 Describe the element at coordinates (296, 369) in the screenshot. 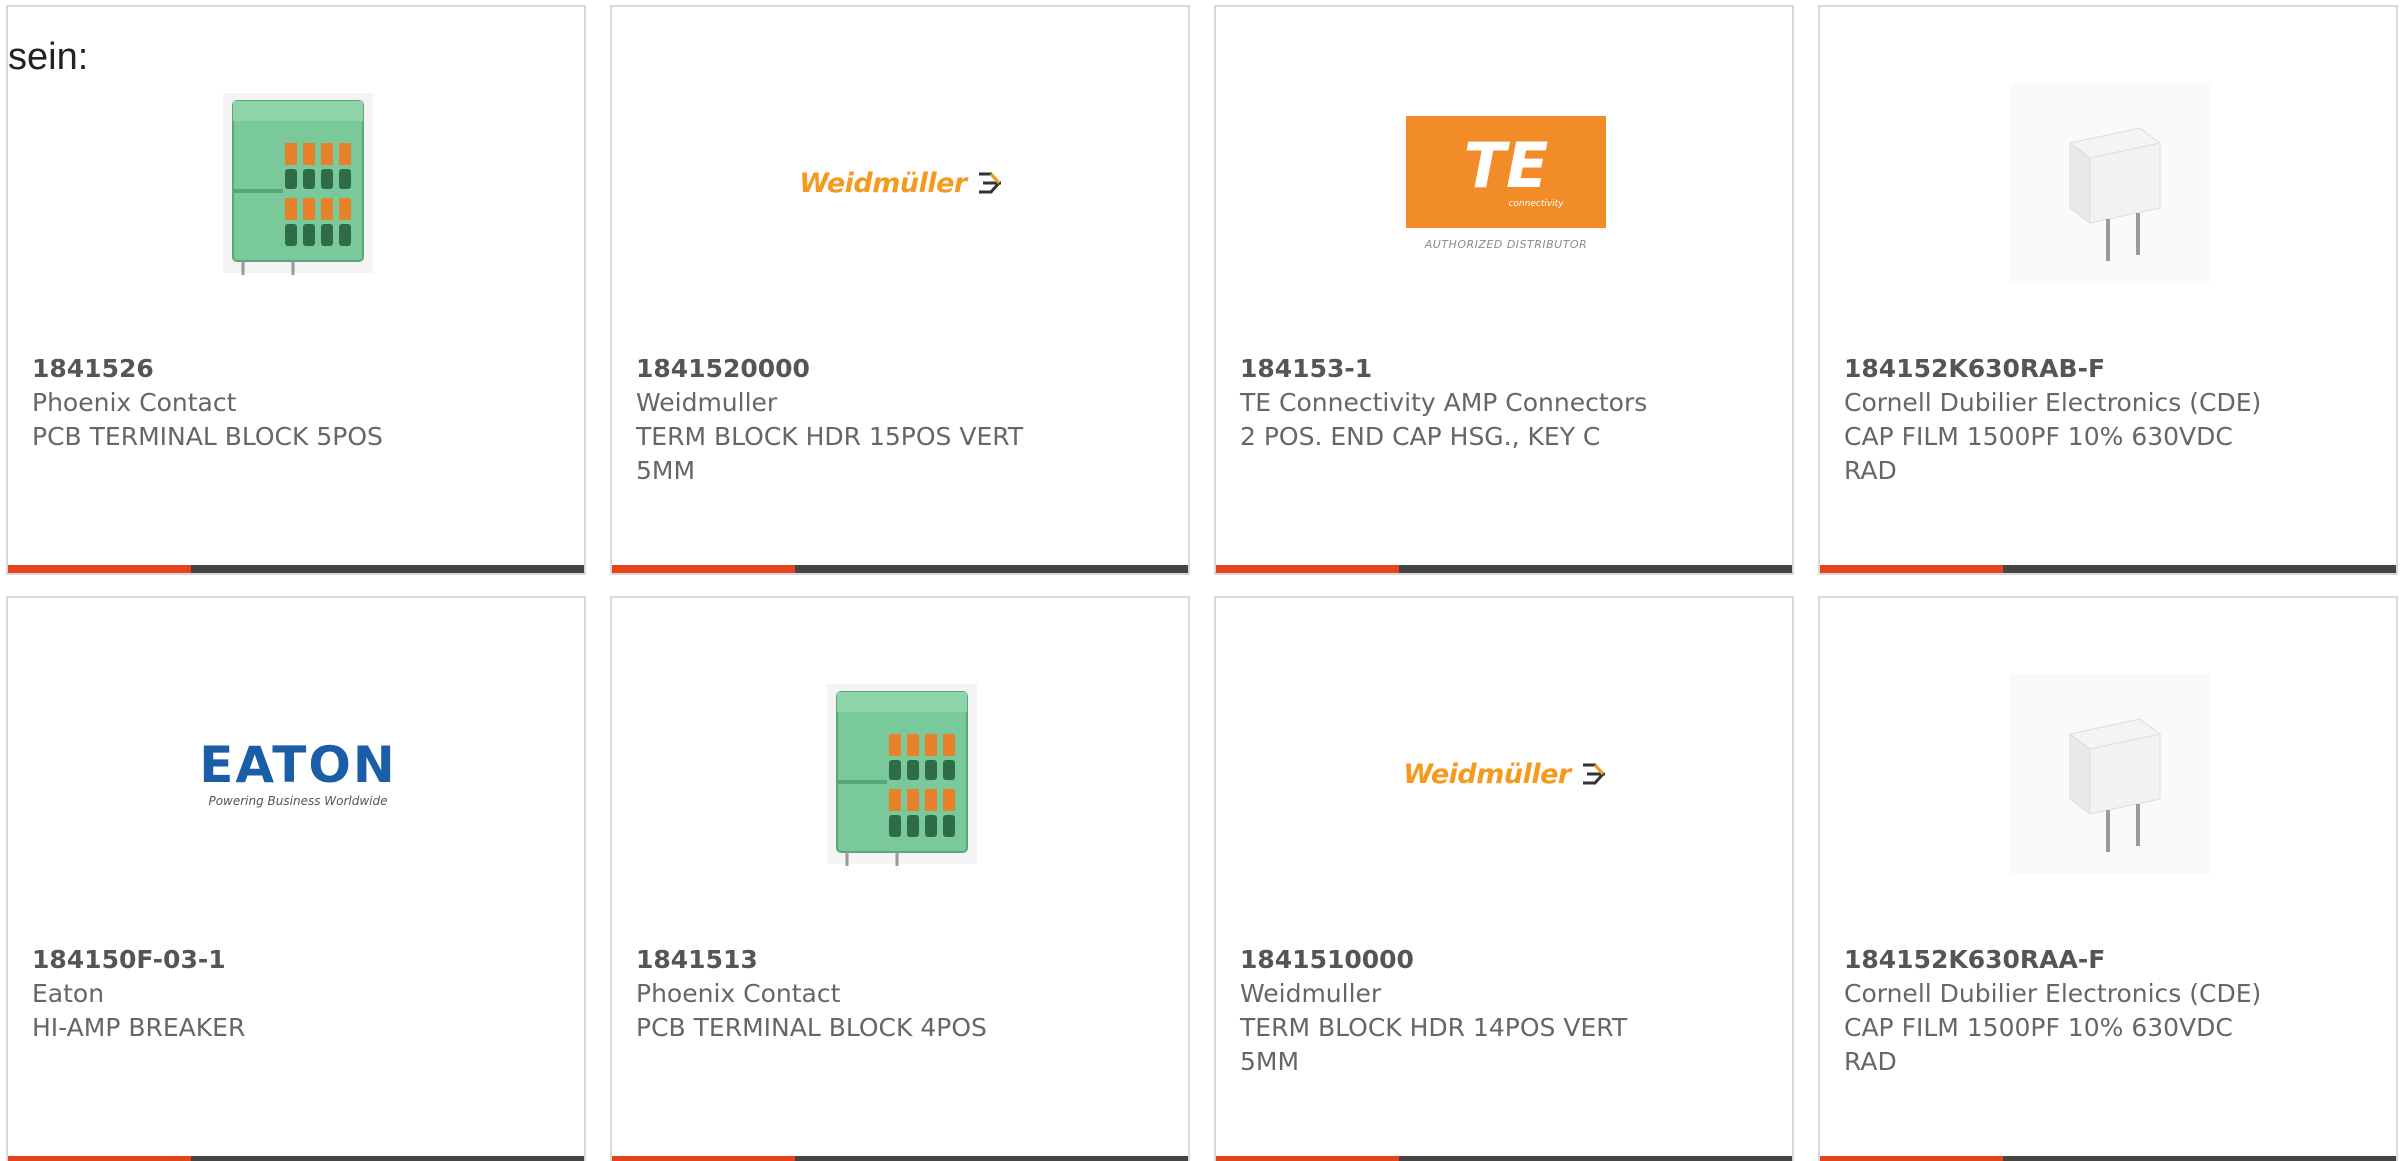

I see `part-number: 1841526` at that location.